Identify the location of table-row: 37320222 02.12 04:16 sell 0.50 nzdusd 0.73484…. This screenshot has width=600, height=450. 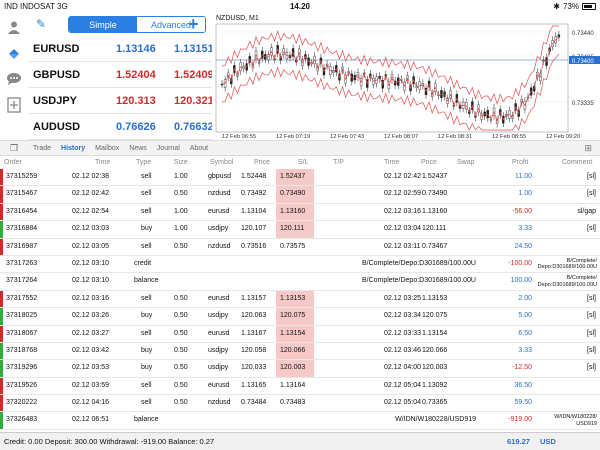
(300, 404).